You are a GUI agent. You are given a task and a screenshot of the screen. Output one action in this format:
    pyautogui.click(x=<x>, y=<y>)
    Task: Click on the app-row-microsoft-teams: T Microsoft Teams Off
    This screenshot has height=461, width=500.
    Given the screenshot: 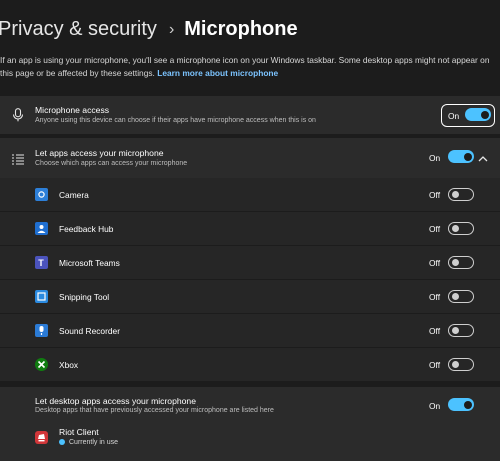 What is the action you would take?
    pyautogui.click(x=250, y=262)
    